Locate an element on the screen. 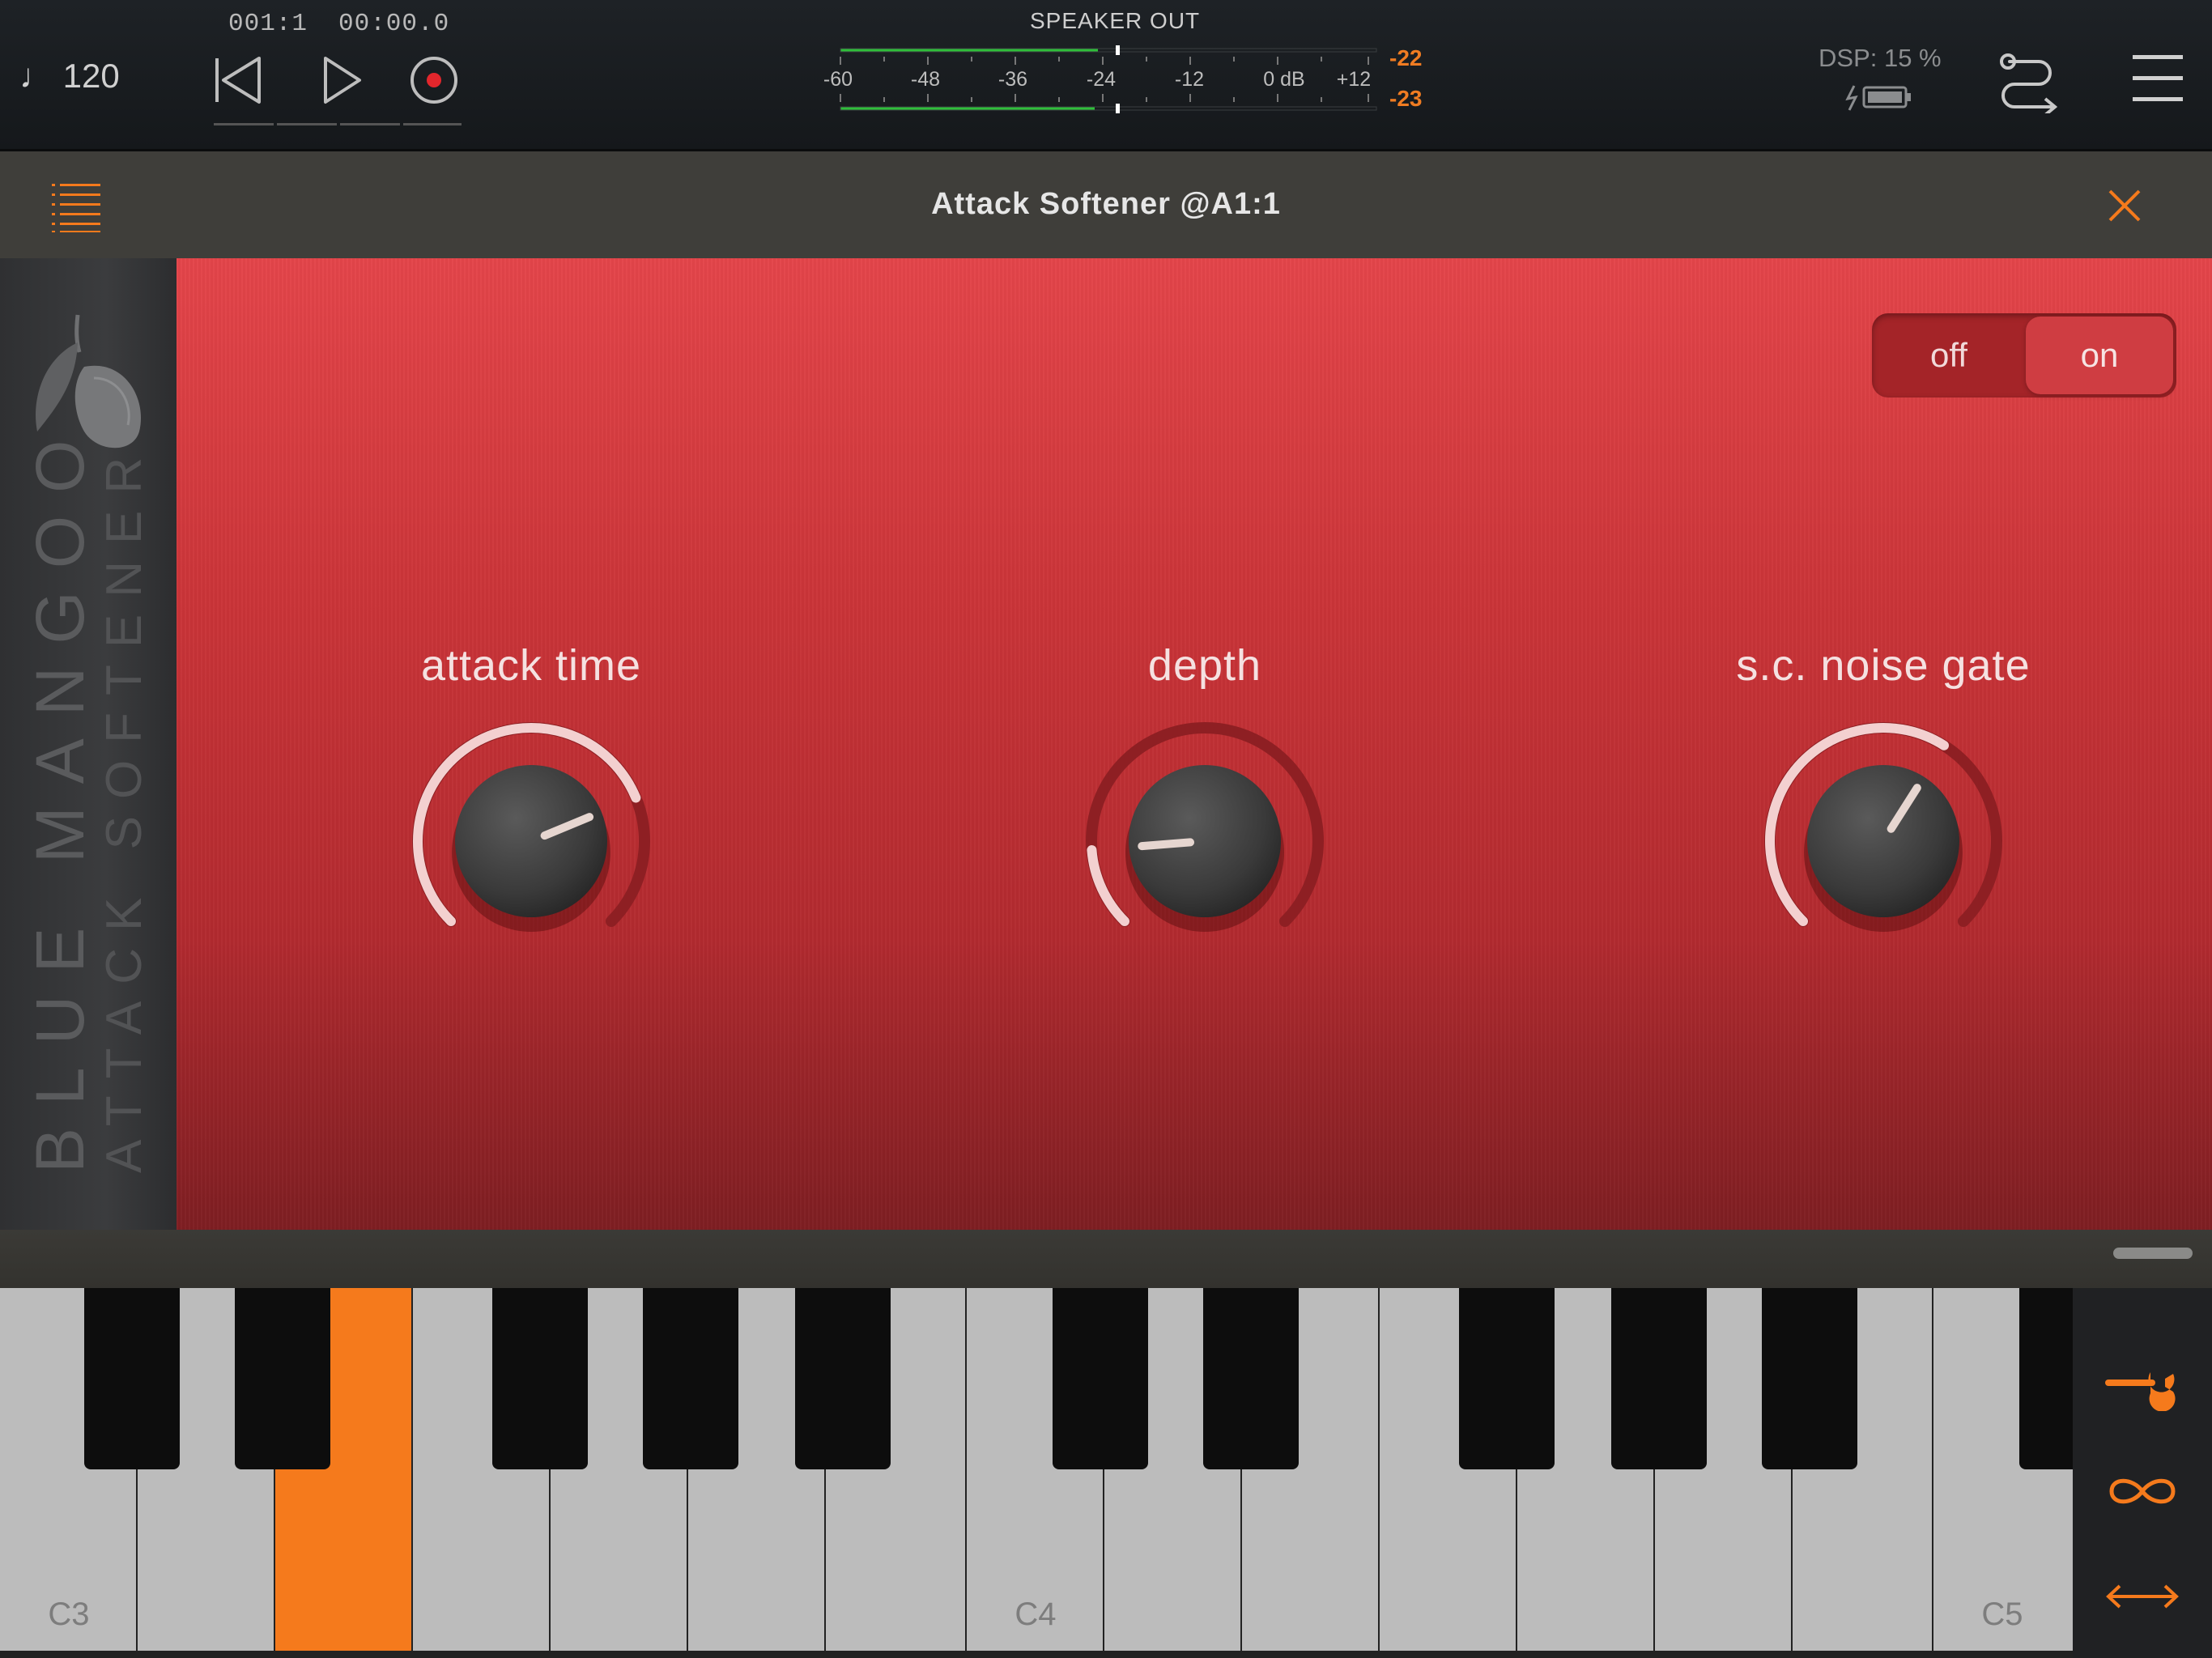  wrench-icon is located at coordinates (2143, 1382).